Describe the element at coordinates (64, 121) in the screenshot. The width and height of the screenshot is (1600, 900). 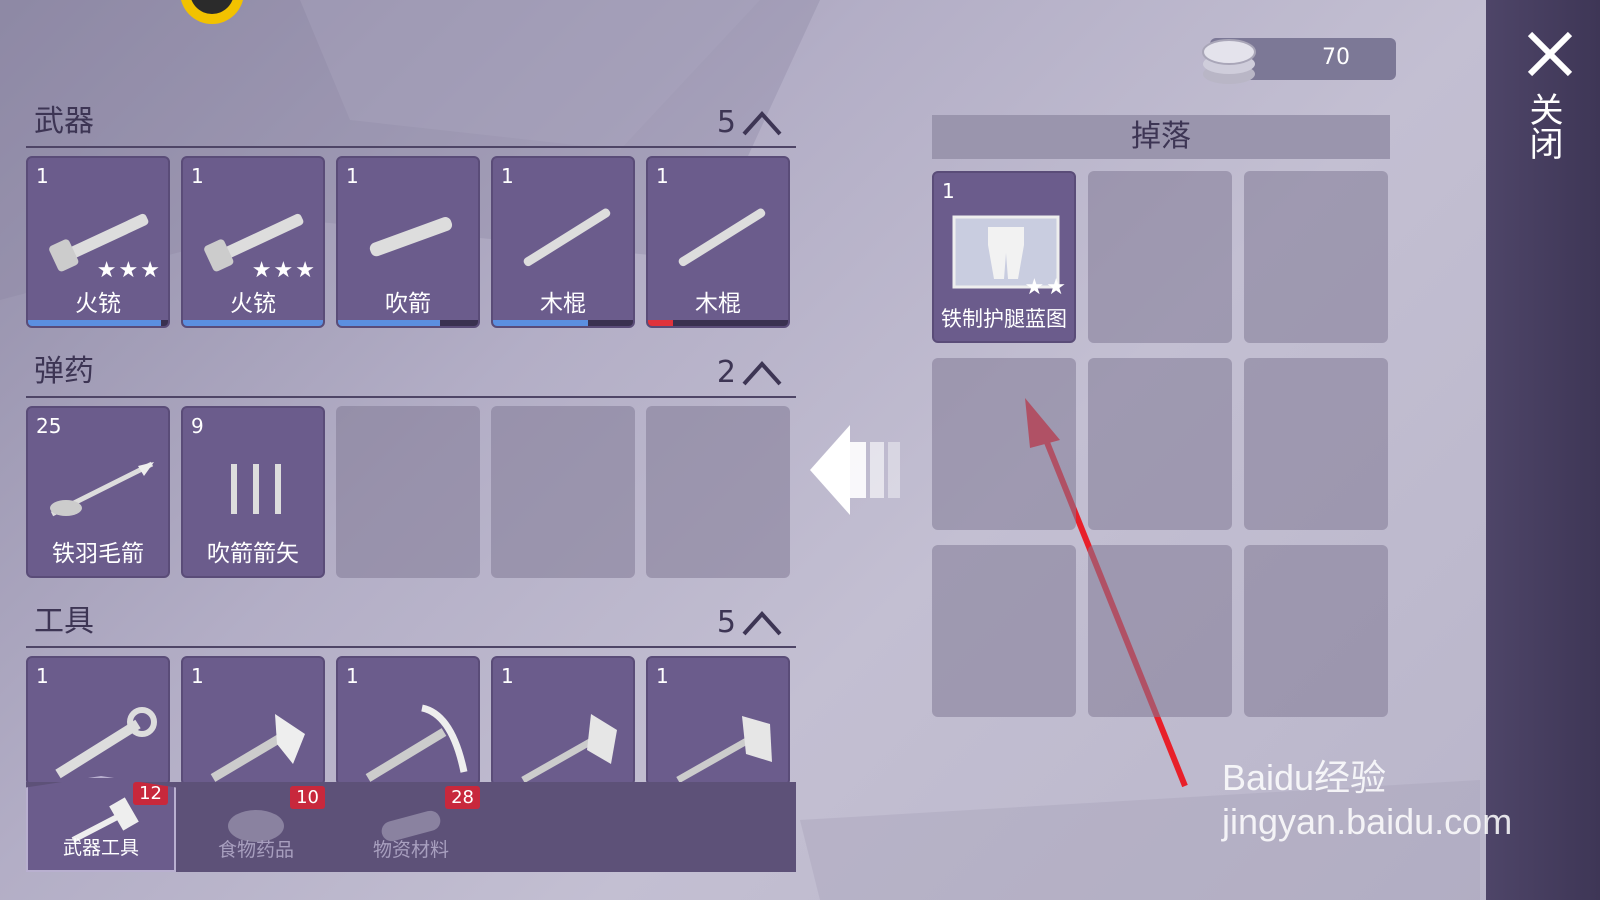
I see `section-title: 武器` at that location.